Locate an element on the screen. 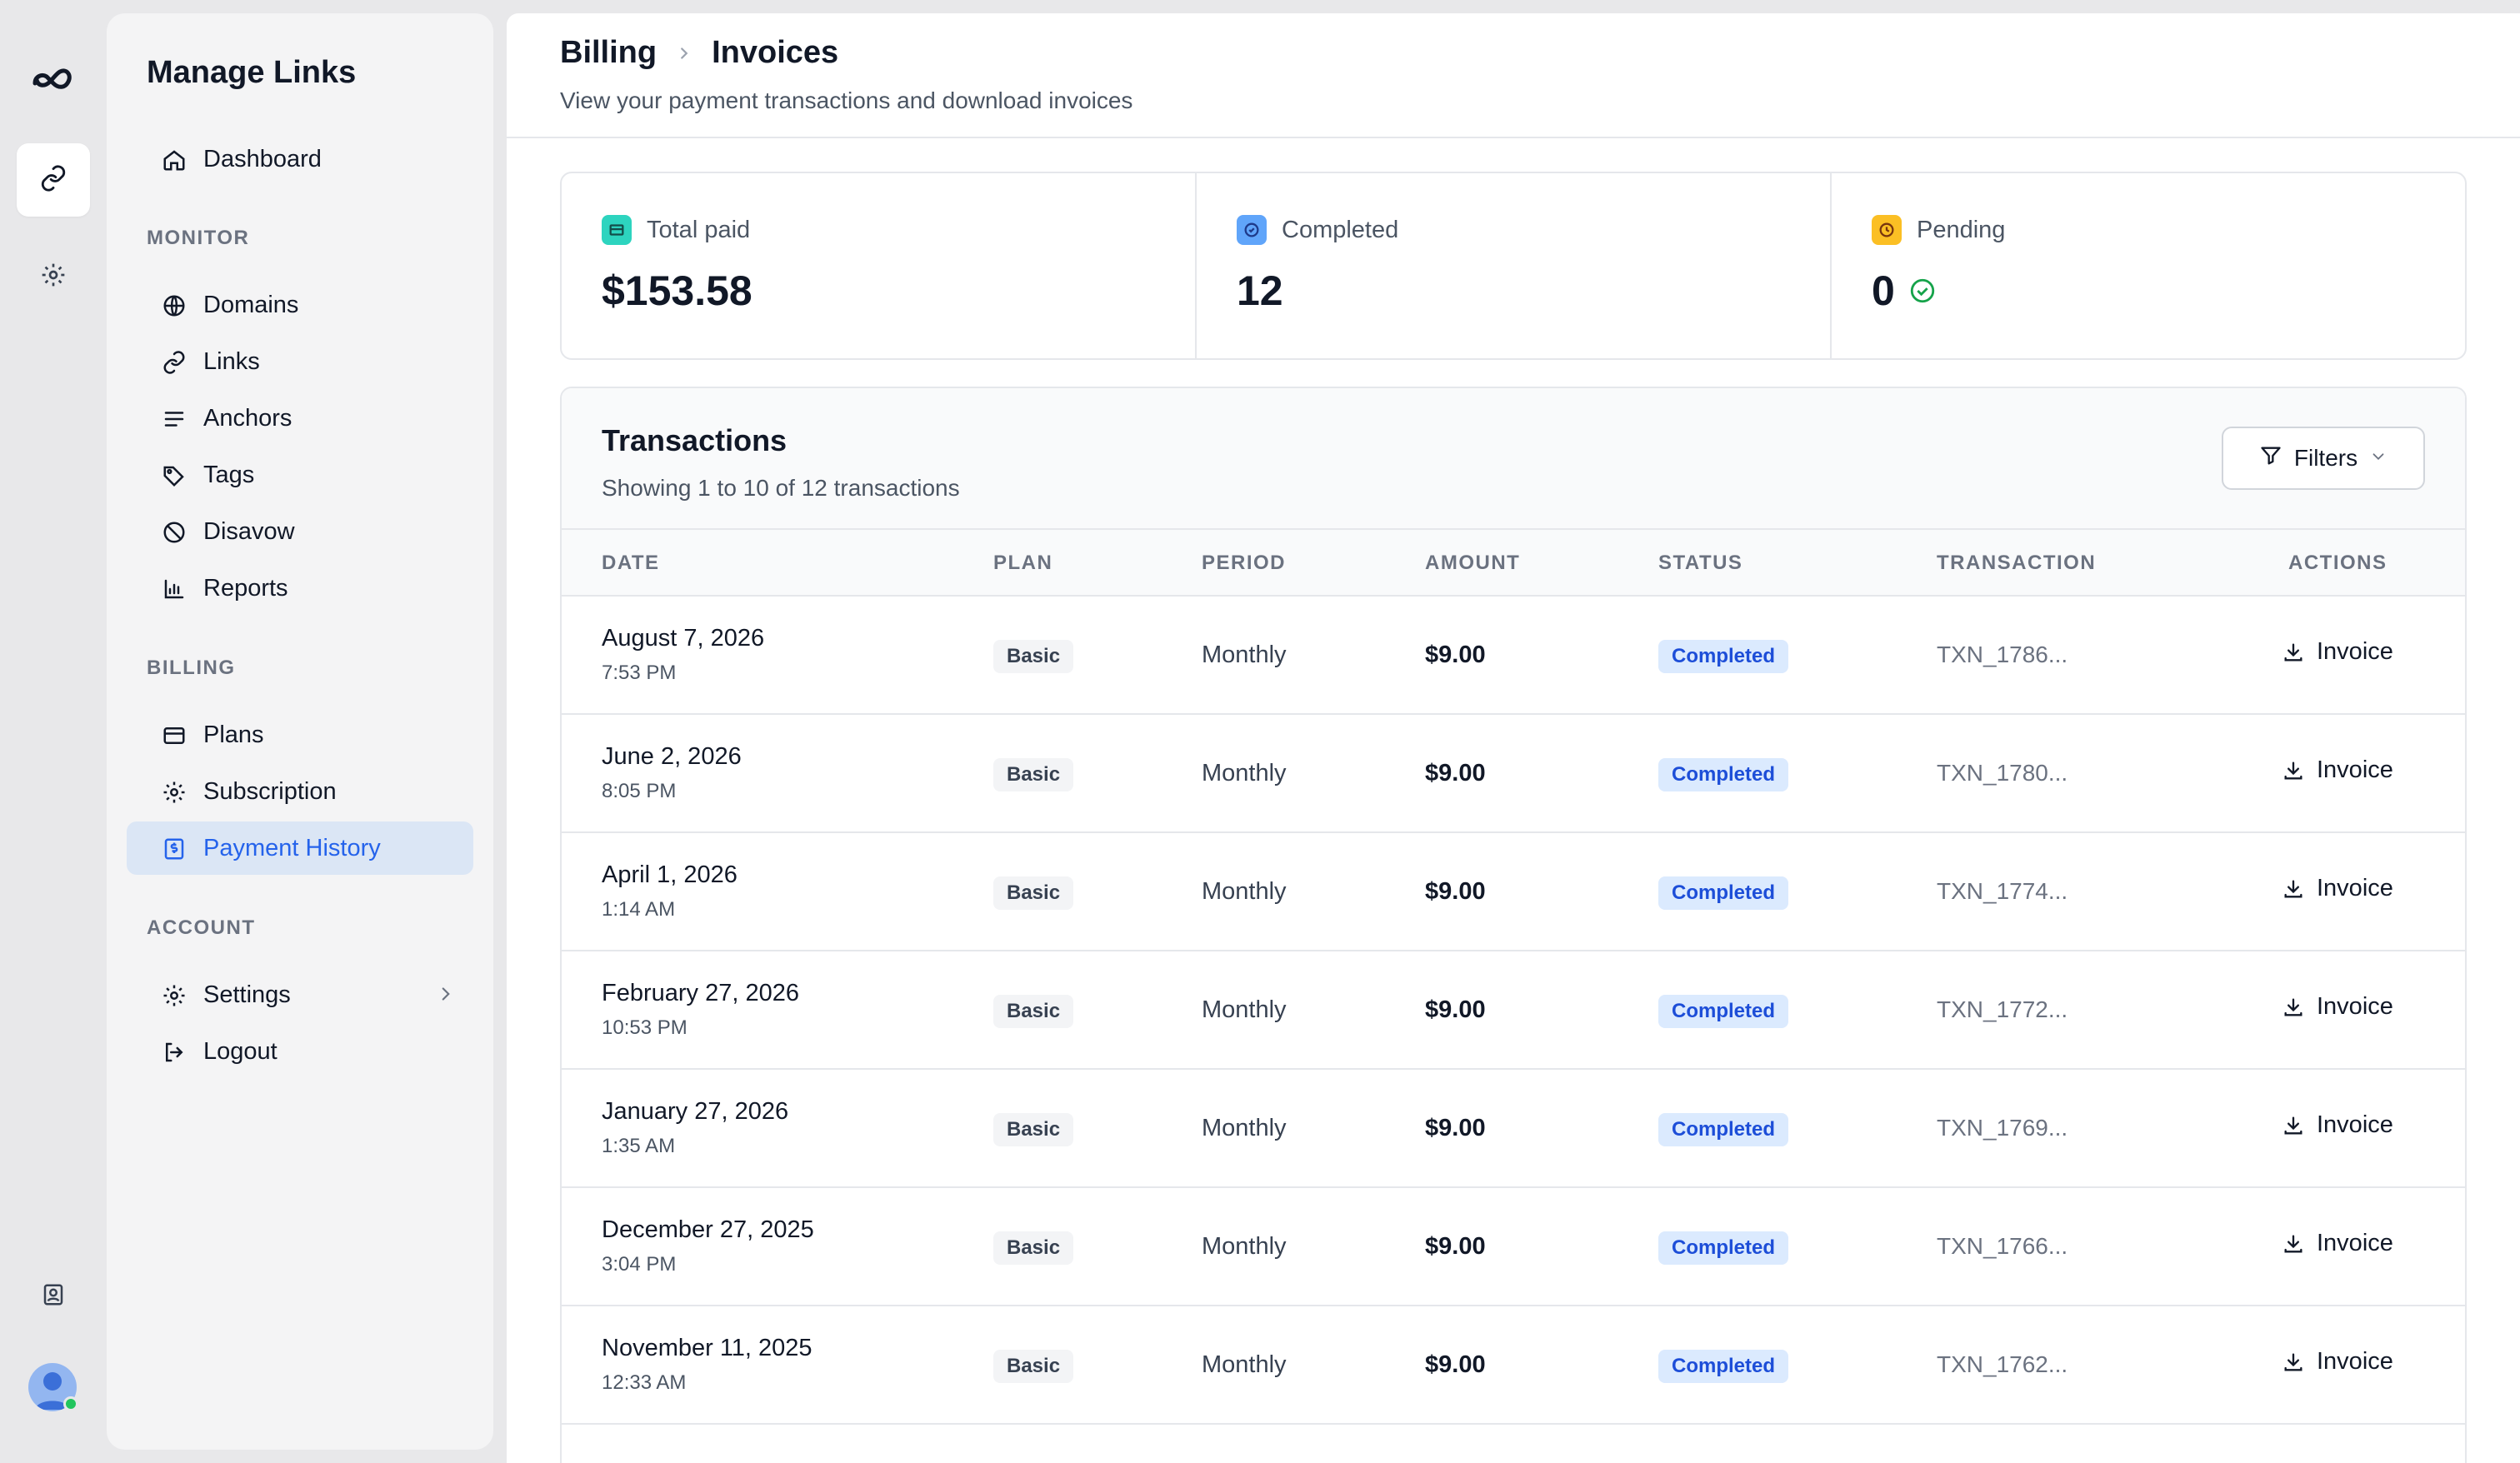  settings-rail-button is located at coordinates (54, 276).